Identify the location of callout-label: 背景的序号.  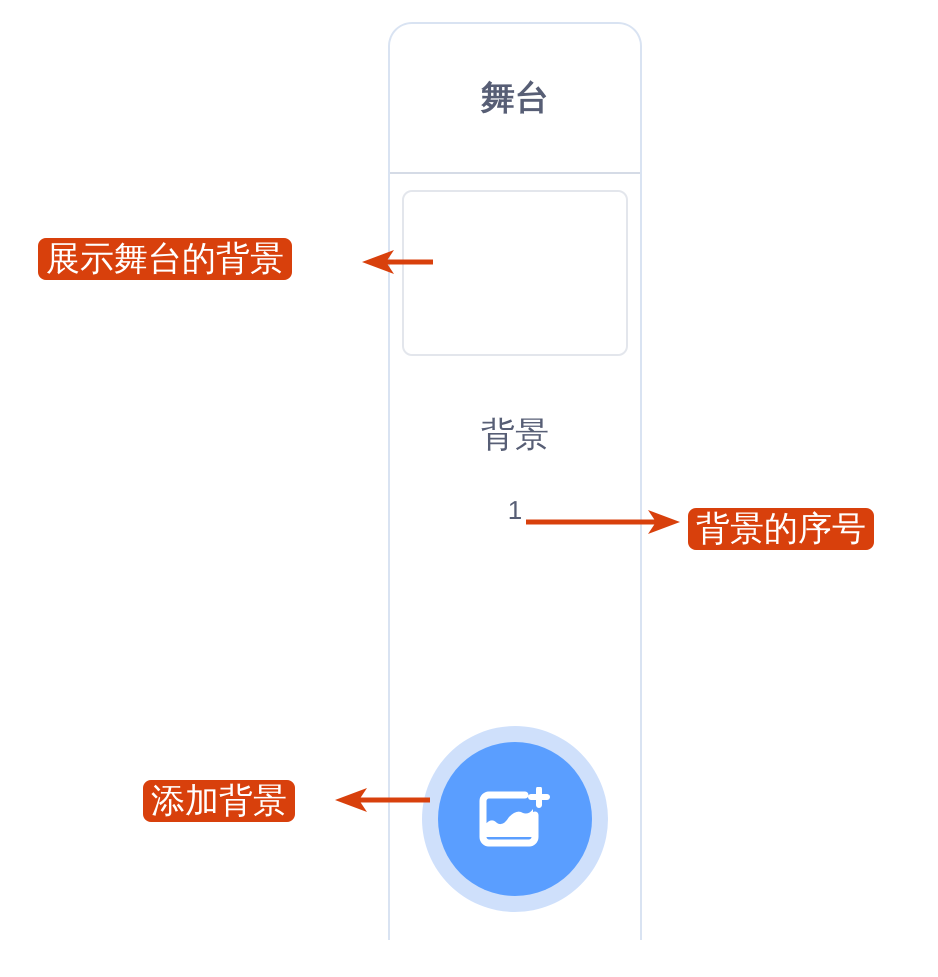
(781, 529).